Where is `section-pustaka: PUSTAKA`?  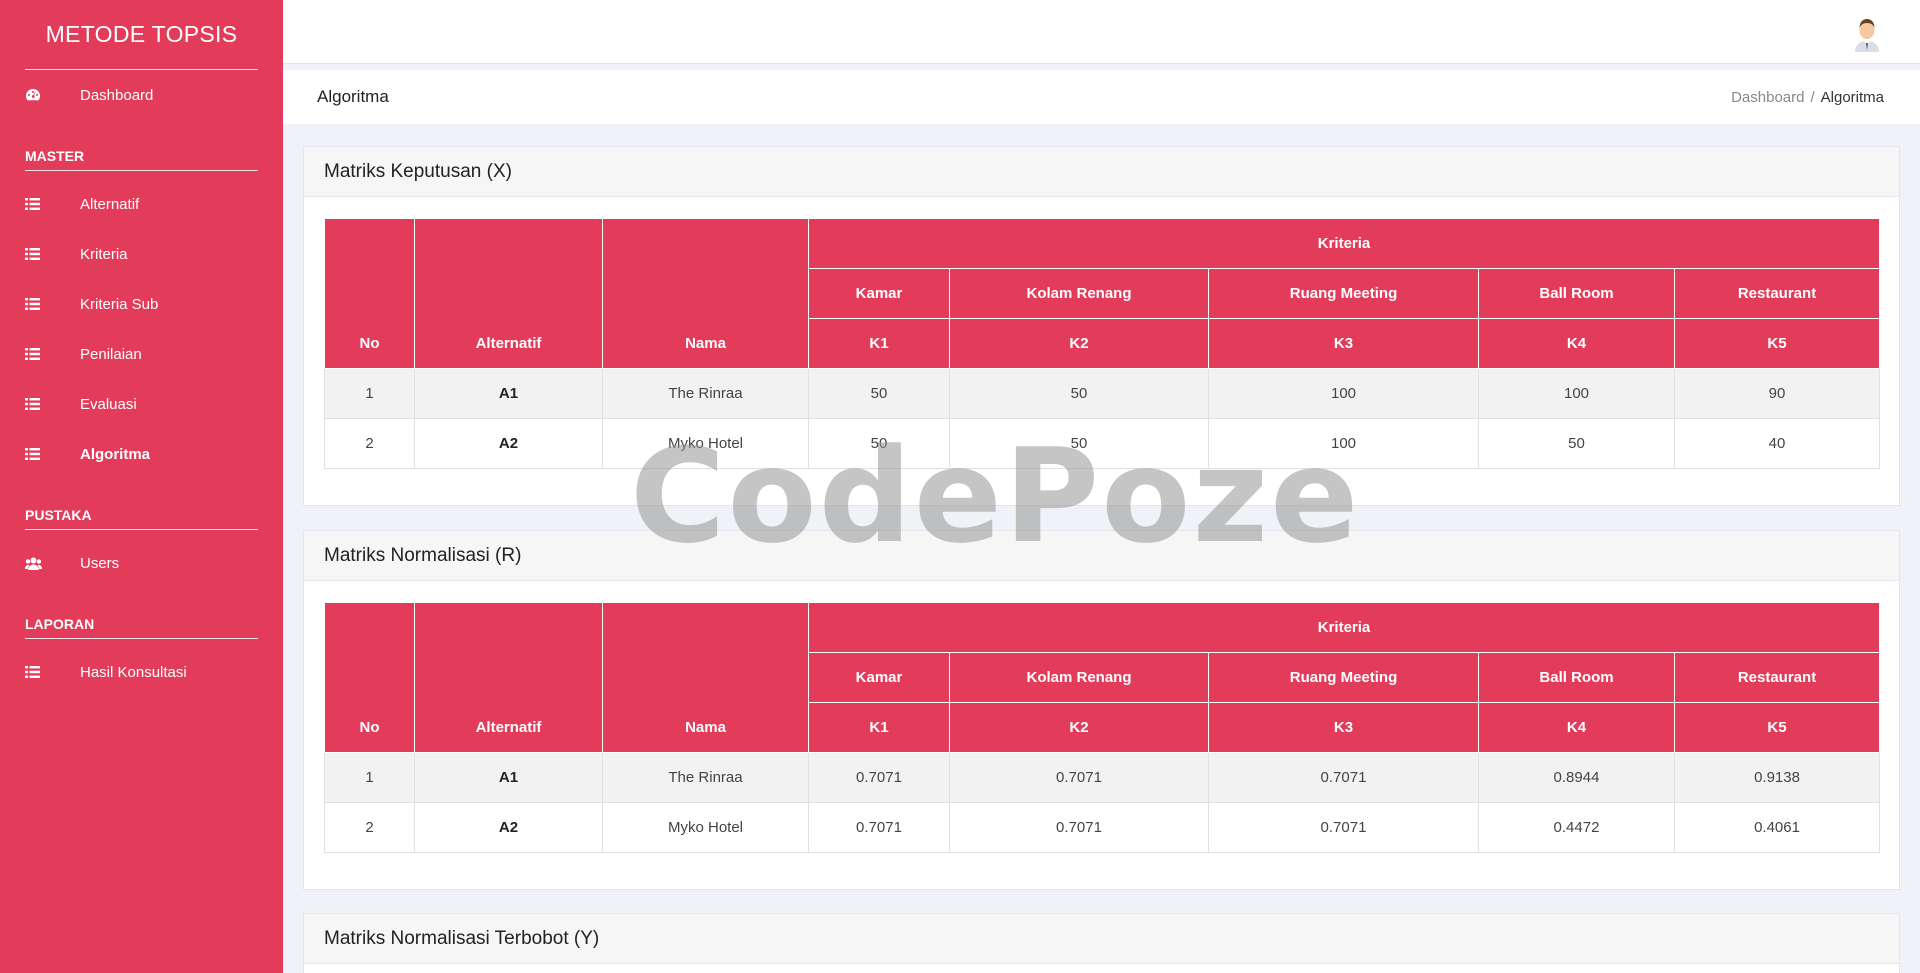
section-pustaka: PUSTAKA is located at coordinates (58, 515).